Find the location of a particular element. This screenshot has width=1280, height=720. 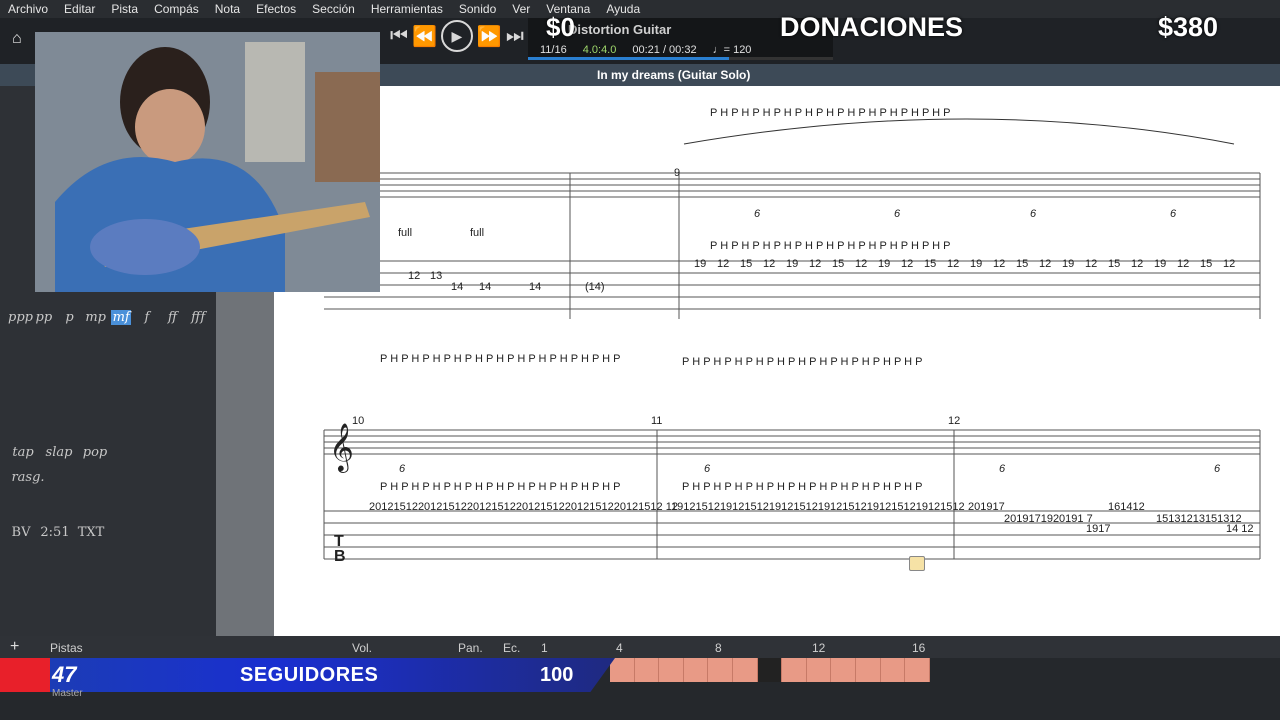

bar-number: 11 is located at coordinates (656, 421).